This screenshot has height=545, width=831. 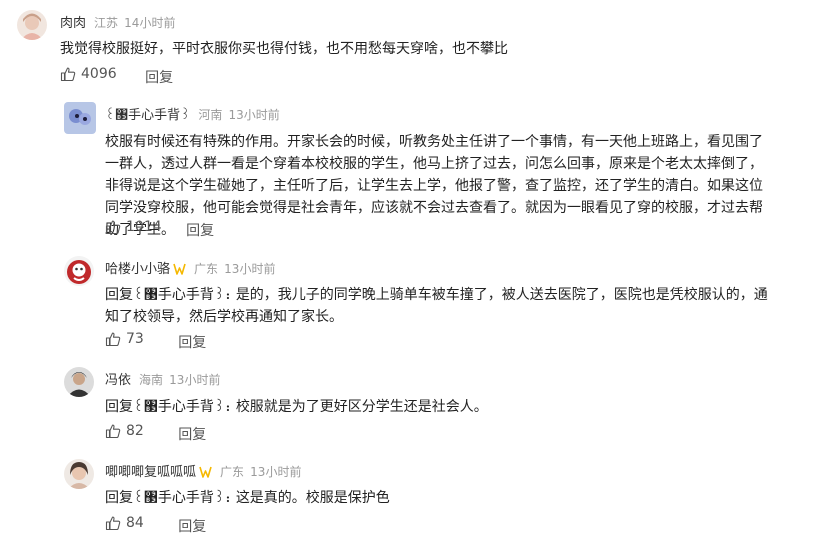 What do you see at coordinates (124, 431) in the screenshot?
I see `like-button: 82` at bounding box center [124, 431].